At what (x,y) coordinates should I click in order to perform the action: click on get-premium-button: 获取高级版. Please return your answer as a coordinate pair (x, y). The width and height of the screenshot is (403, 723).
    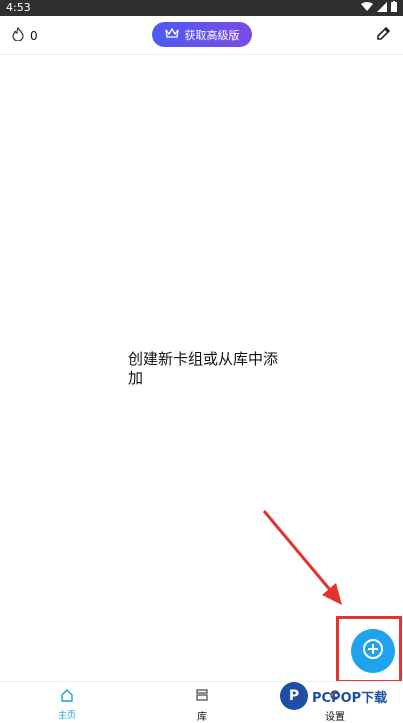
    Looking at the image, I should click on (202, 34).